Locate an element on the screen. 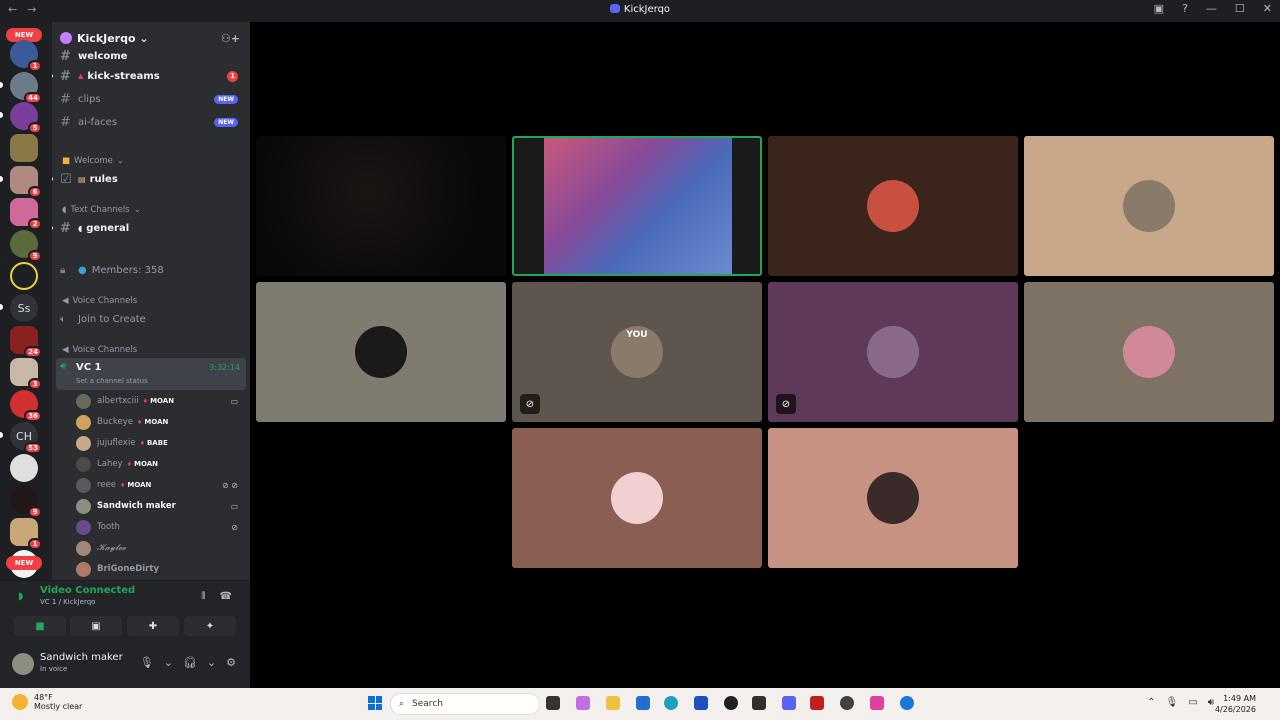 This screenshot has height=720, width=1280. window-controls: ▣ ? — ☐ ✕ is located at coordinates (1213, 8).